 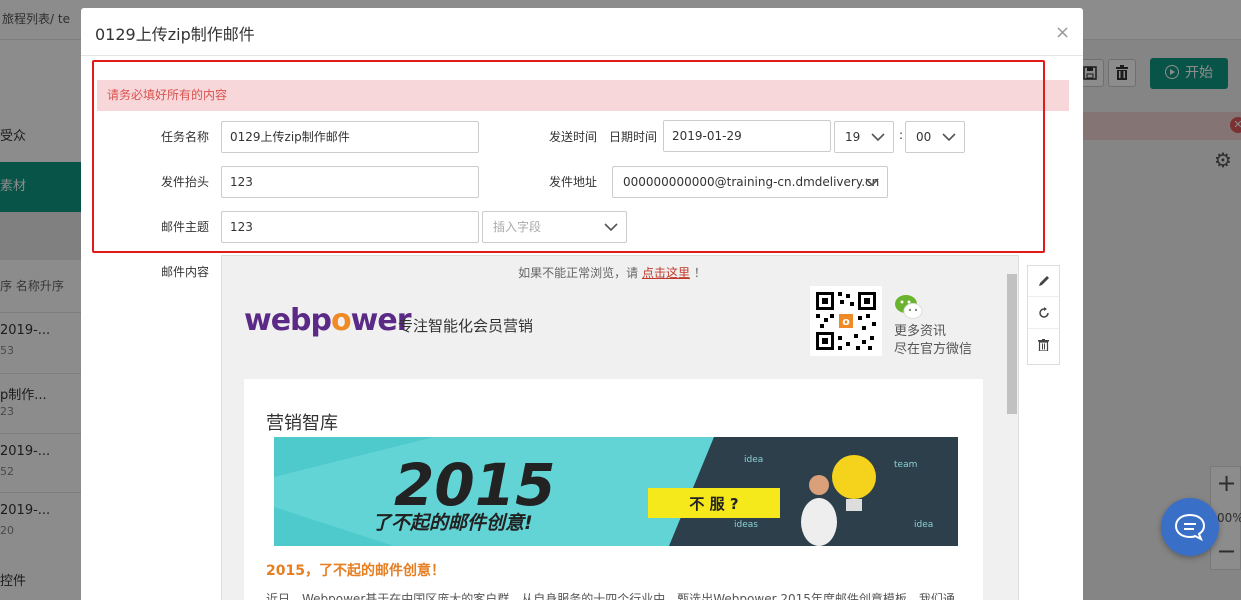 I want to click on svg-text: team, so click(x=905, y=465).